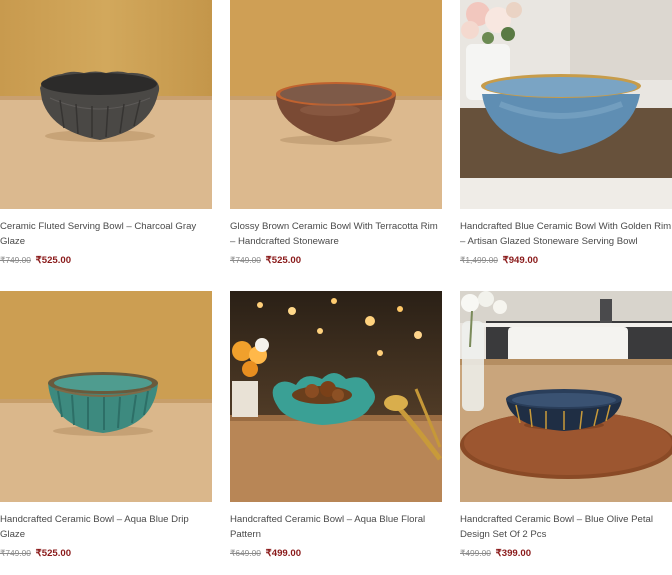 The width and height of the screenshot is (672, 575). Describe the element at coordinates (479, 260) in the screenshot. I see `regular-price: ₹1,499.00` at that location.